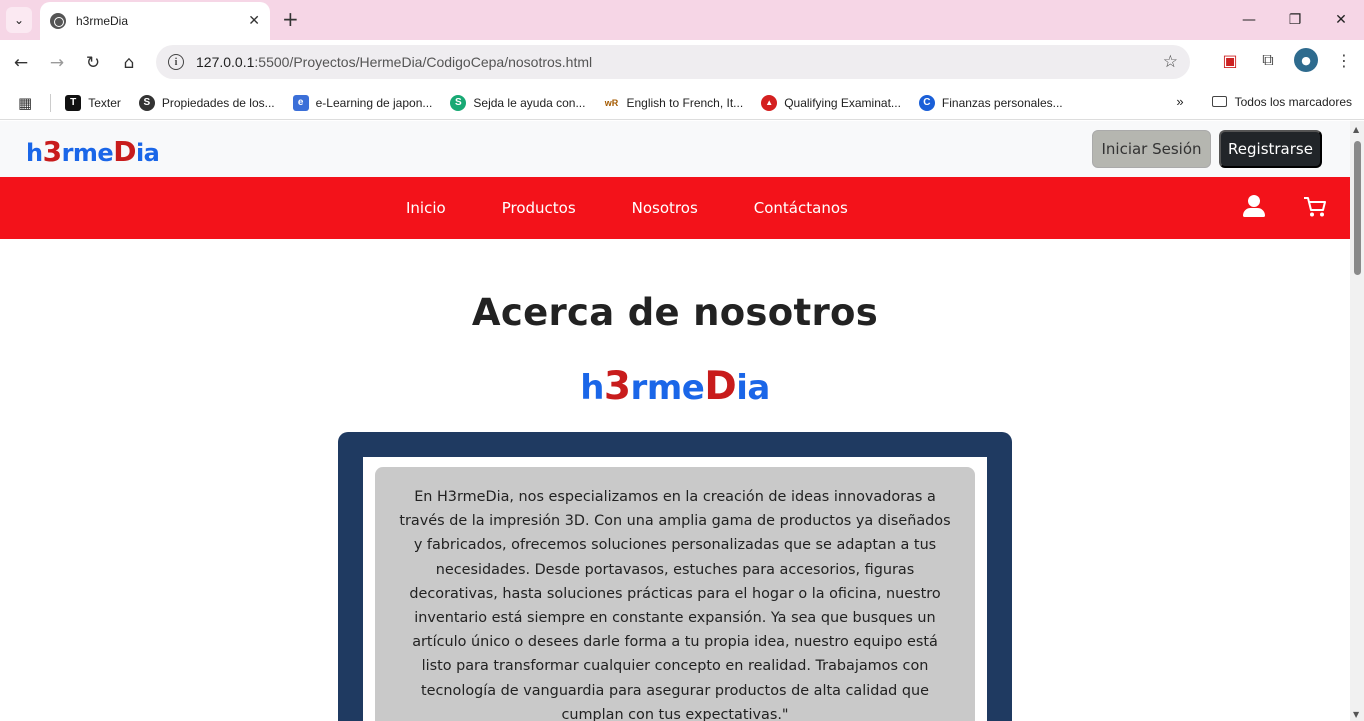 The image size is (1364, 721). What do you see at coordinates (73, 102) in the screenshot?
I see `texter-icon: T` at bounding box center [73, 102].